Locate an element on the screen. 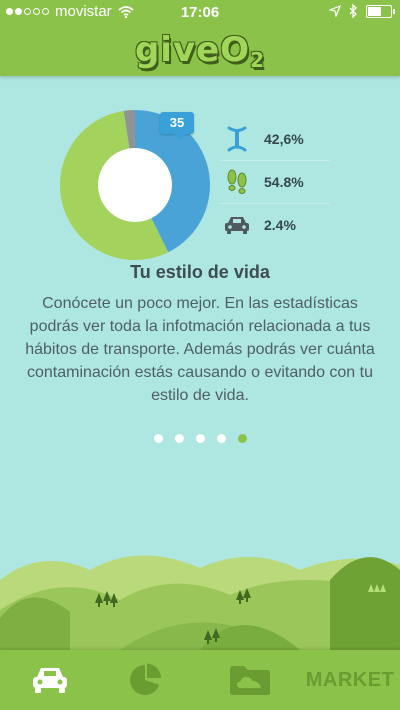 The height and width of the screenshot is (710, 400). legend-row-bicycle: 42,6% is located at coordinates (275, 139).